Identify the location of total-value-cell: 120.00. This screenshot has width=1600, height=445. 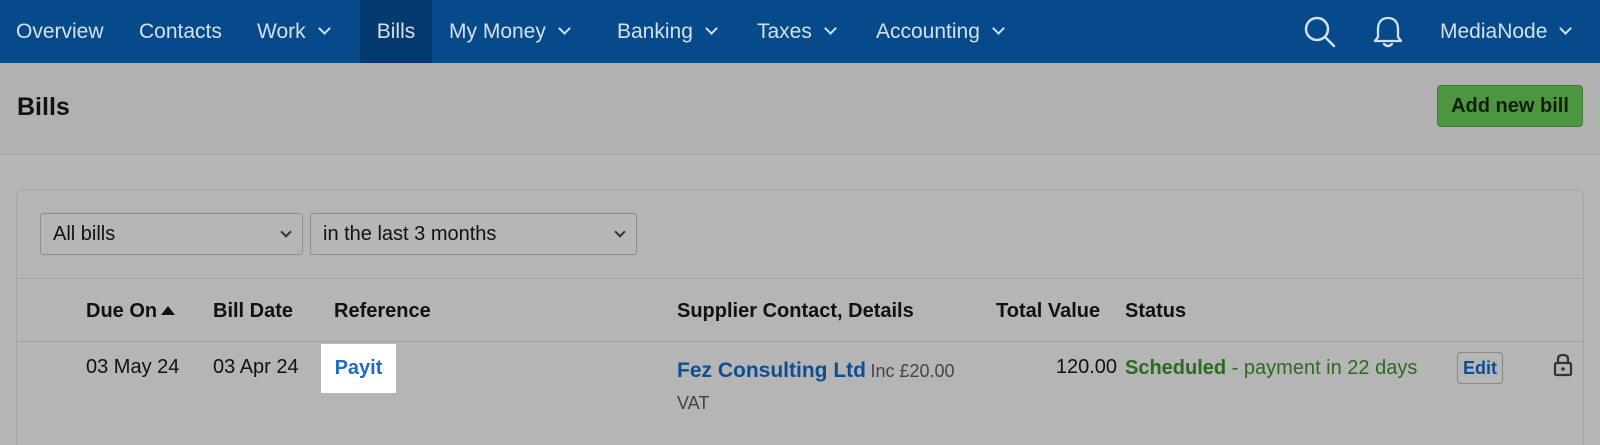
(1086, 367).